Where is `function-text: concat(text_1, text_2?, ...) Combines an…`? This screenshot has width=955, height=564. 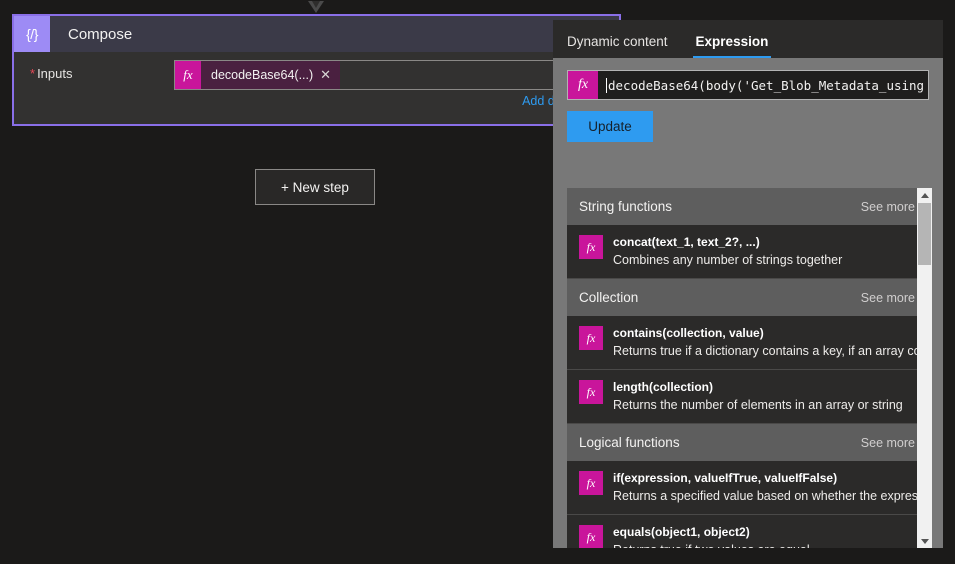
function-text: concat(text_1, text_2?, ...) Combines an… is located at coordinates (765, 251).